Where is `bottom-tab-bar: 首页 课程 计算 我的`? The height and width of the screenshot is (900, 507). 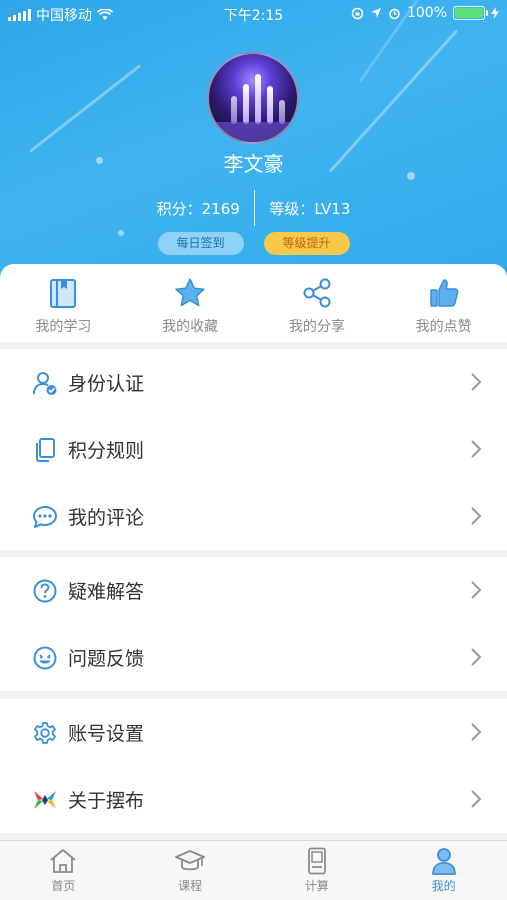 bottom-tab-bar: 首页 课程 计算 我的 is located at coordinates (253, 870).